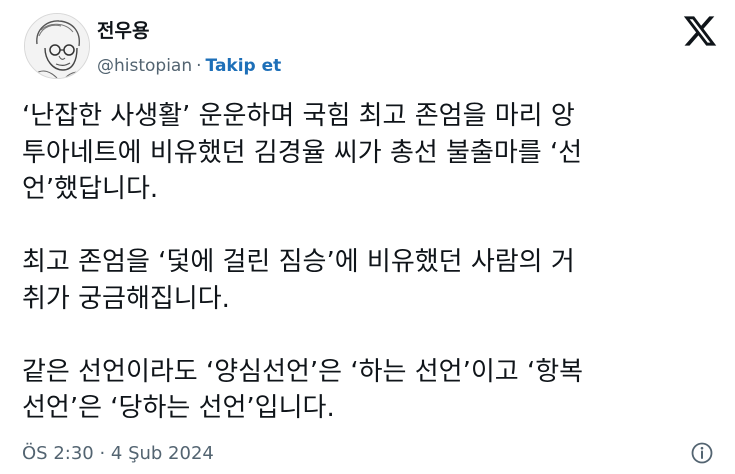 The height and width of the screenshot is (474, 735). I want to click on follow-button: Takip et, so click(244, 66).